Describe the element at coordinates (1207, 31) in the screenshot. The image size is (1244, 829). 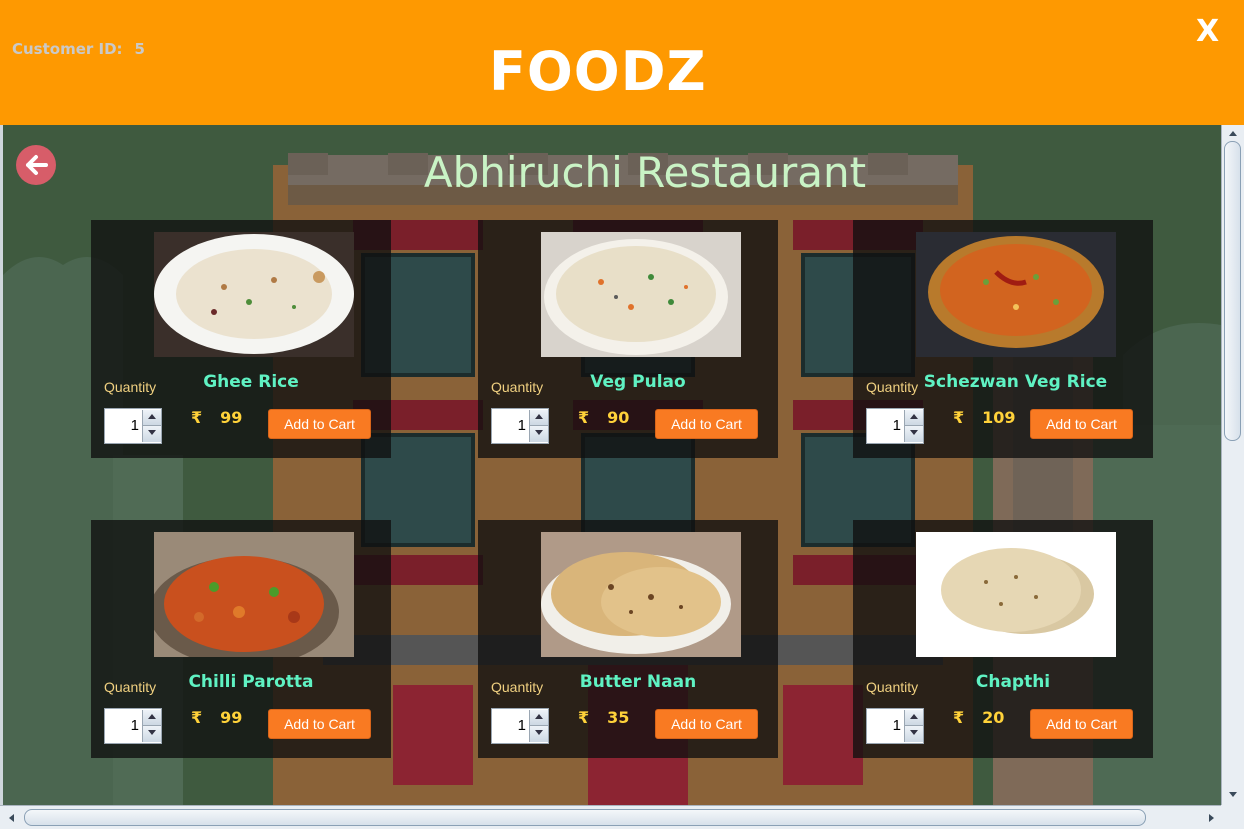
I see `close-button: X` at that location.